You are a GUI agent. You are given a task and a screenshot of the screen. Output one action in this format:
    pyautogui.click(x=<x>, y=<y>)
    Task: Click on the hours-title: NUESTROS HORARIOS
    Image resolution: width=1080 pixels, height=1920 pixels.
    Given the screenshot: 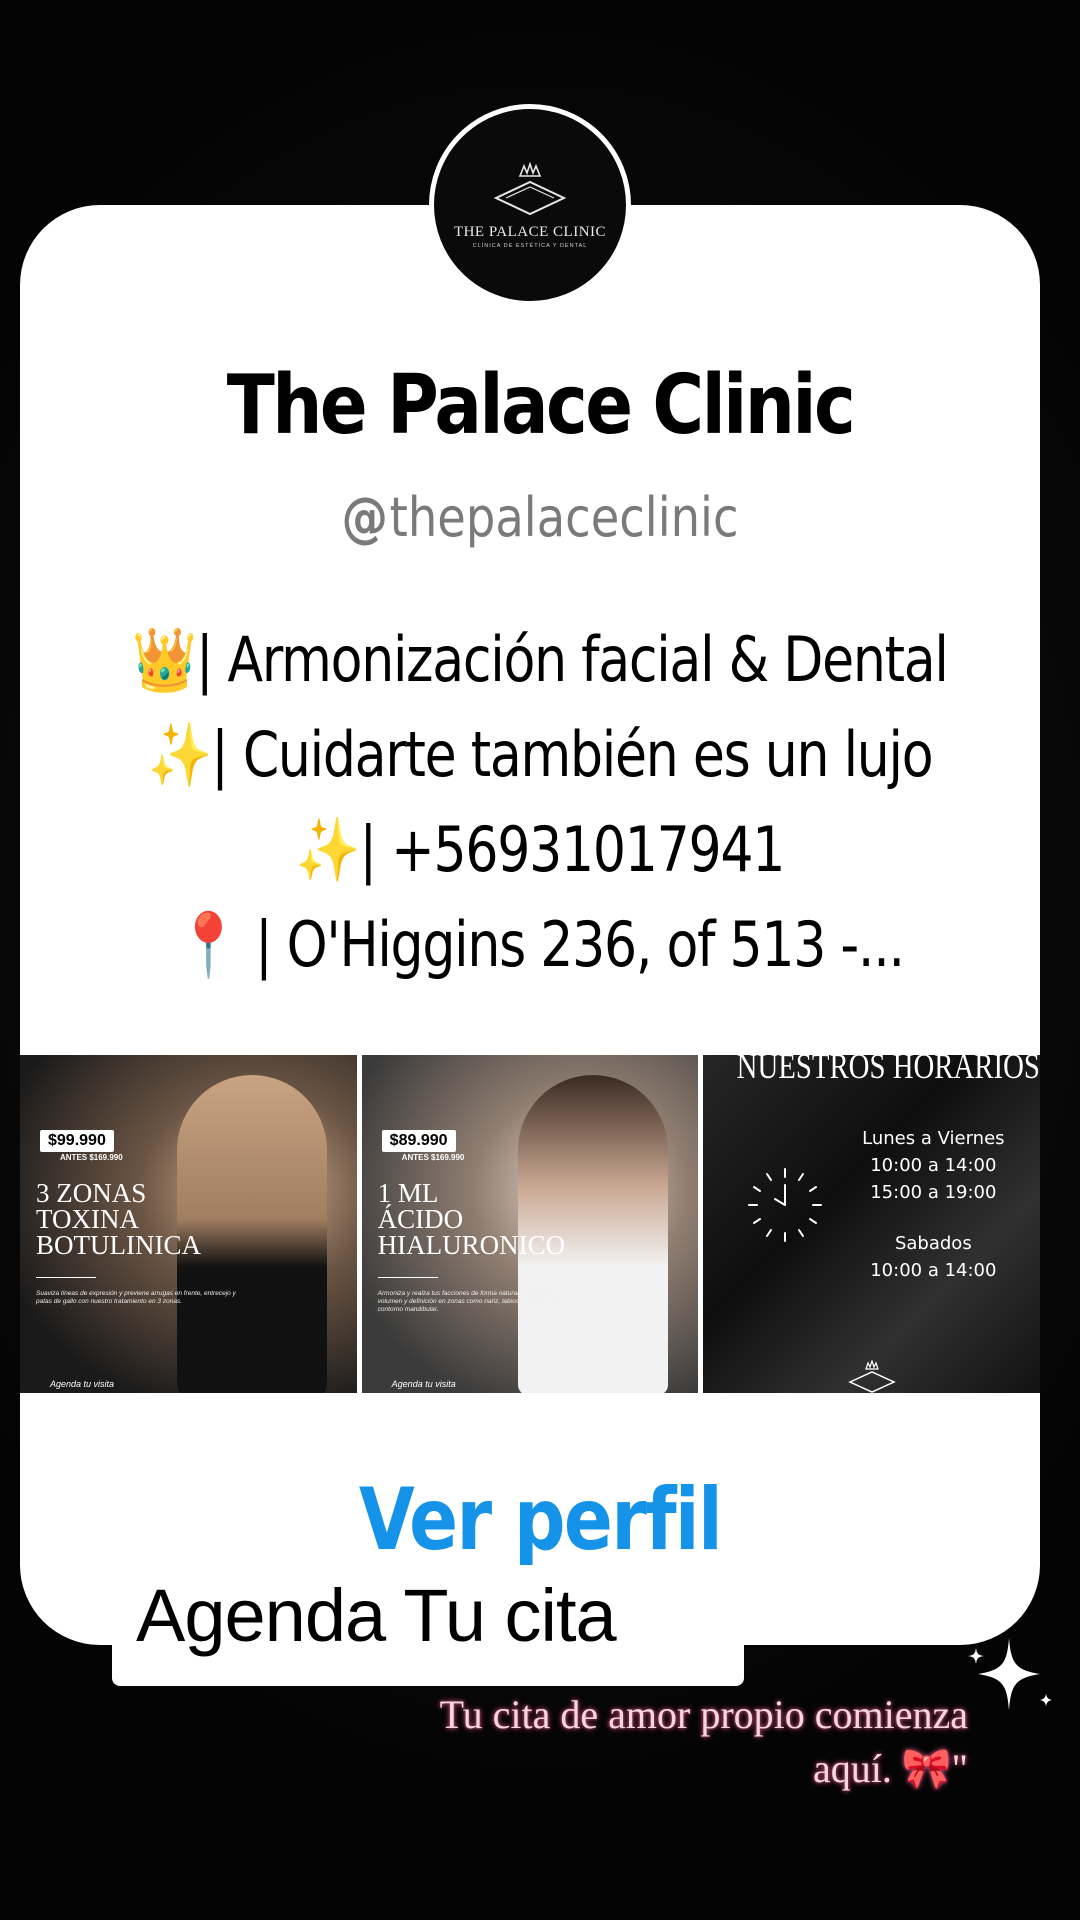 What is the action you would take?
    pyautogui.click(x=889, y=1070)
    